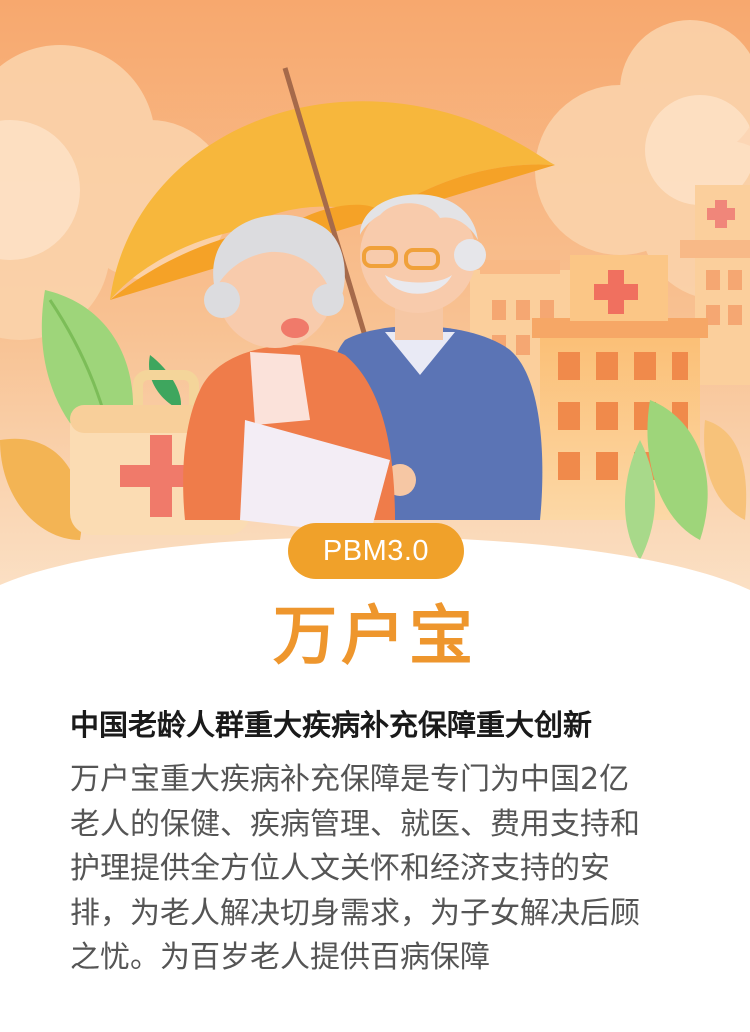 The width and height of the screenshot is (750, 1032). What do you see at coordinates (350, 779) in the screenshot?
I see `description-line: 万户宝重大疾病补充保障是专门为中国2亿` at bounding box center [350, 779].